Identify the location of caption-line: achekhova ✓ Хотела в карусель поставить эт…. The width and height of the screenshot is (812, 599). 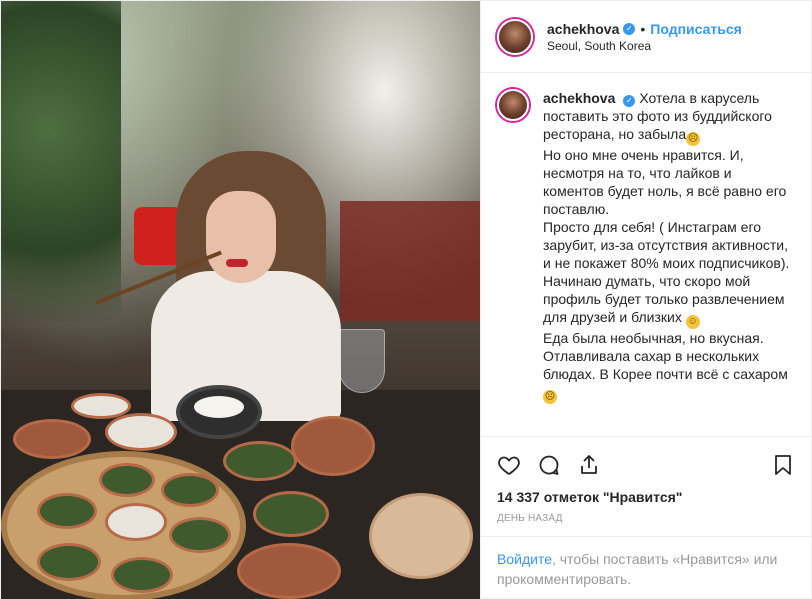
(669, 117).